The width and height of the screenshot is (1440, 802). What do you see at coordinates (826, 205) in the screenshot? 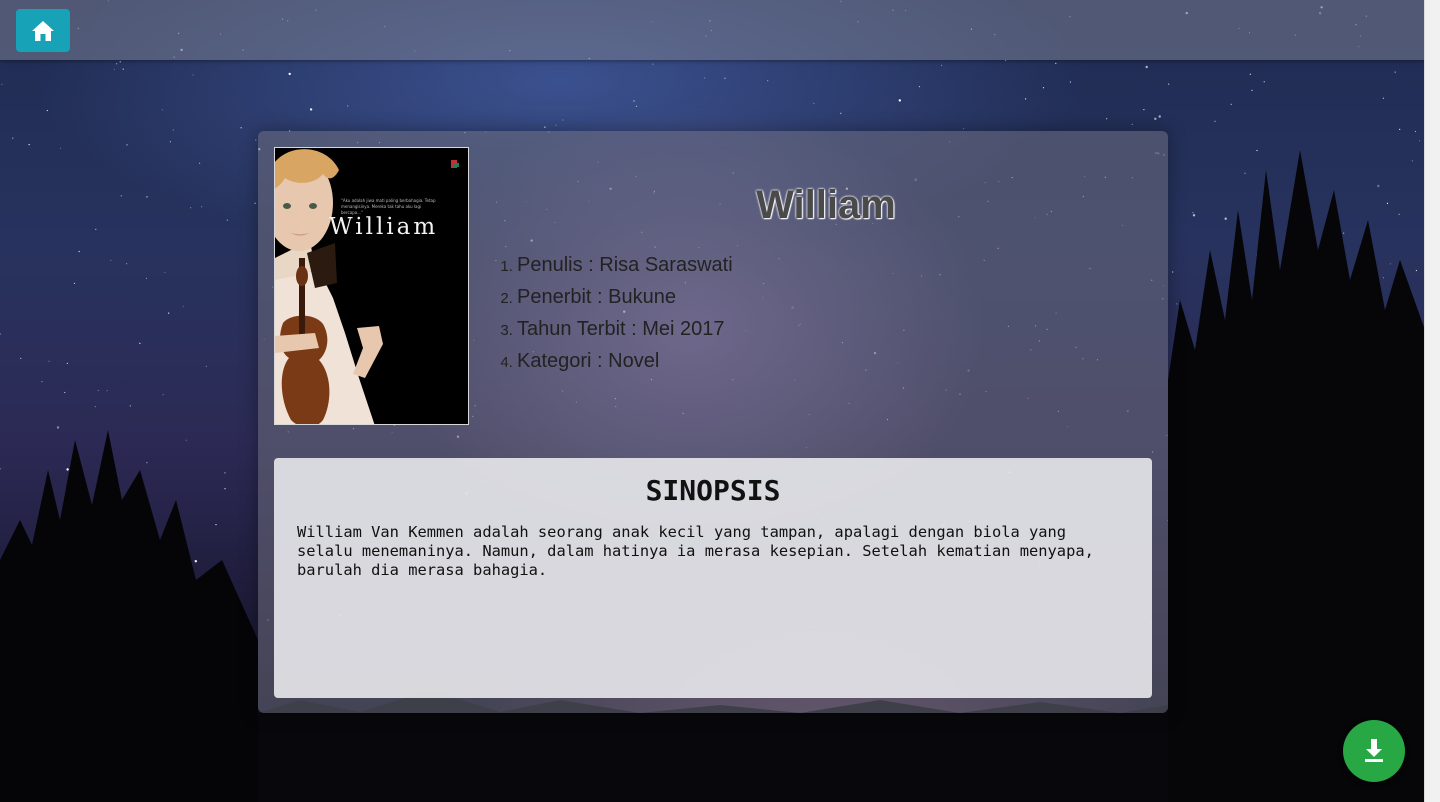
I see `book-title: William` at bounding box center [826, 205].